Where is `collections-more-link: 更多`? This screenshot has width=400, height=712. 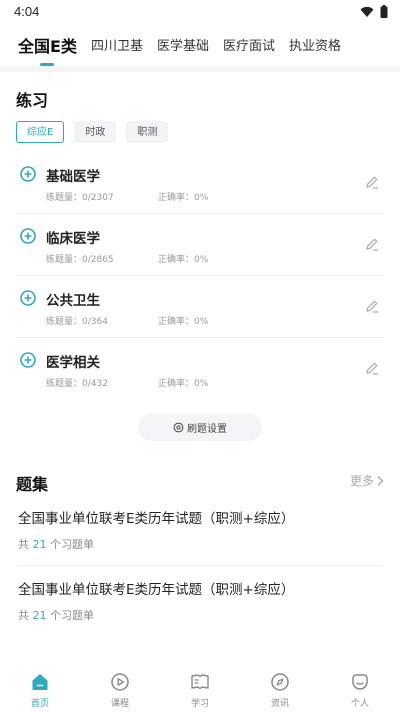
collections-more-link: 更多 is located at coordinates (367, 480).